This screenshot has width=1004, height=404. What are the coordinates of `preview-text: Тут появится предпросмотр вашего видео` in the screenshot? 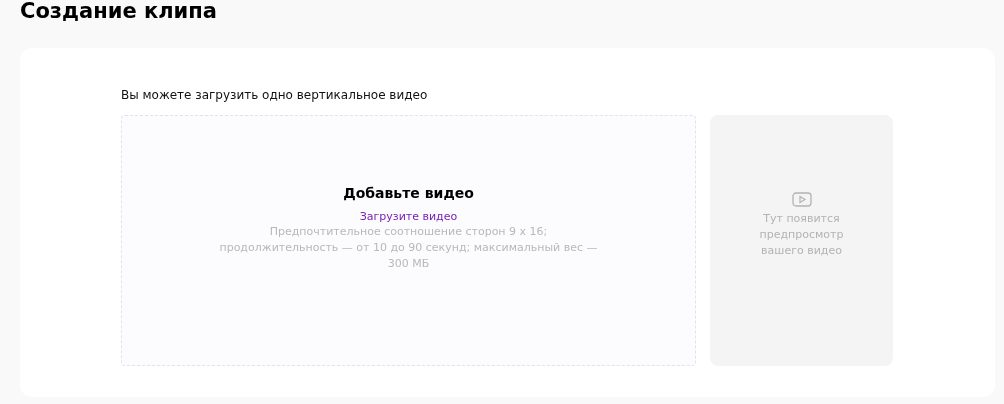 It's located at (801, 235).